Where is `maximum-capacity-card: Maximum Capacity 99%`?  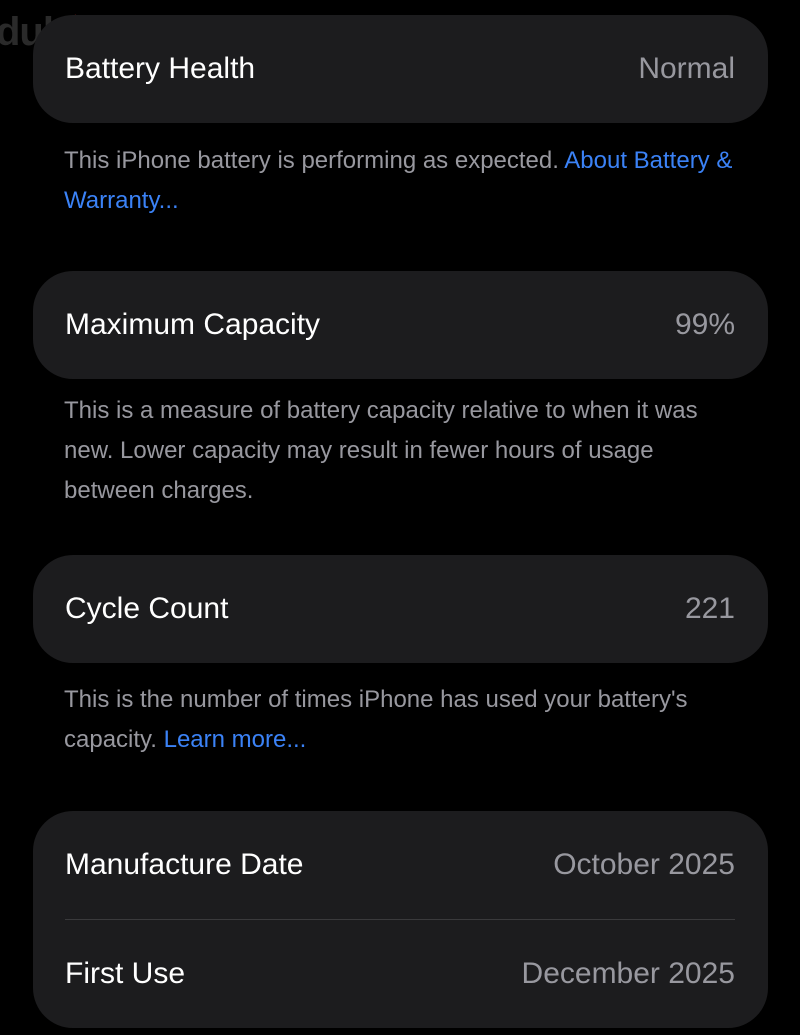
maximum-capacity-card: Maximum Capacity 99% is located at coordinates (400, 325).